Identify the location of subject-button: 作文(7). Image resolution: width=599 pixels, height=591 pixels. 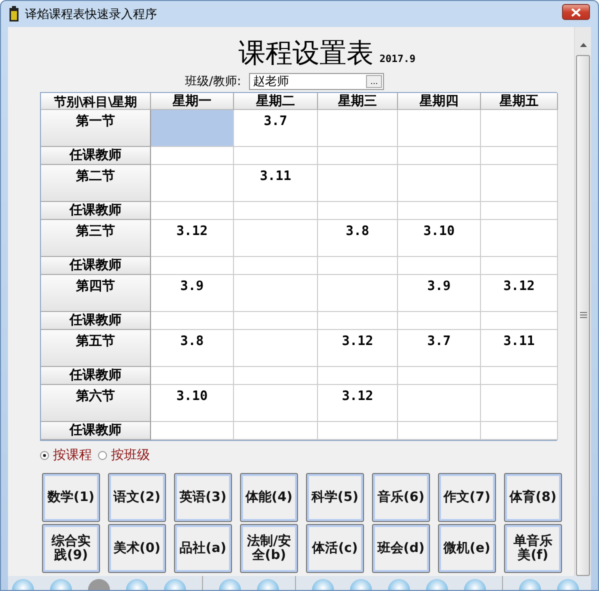
(467, 497).